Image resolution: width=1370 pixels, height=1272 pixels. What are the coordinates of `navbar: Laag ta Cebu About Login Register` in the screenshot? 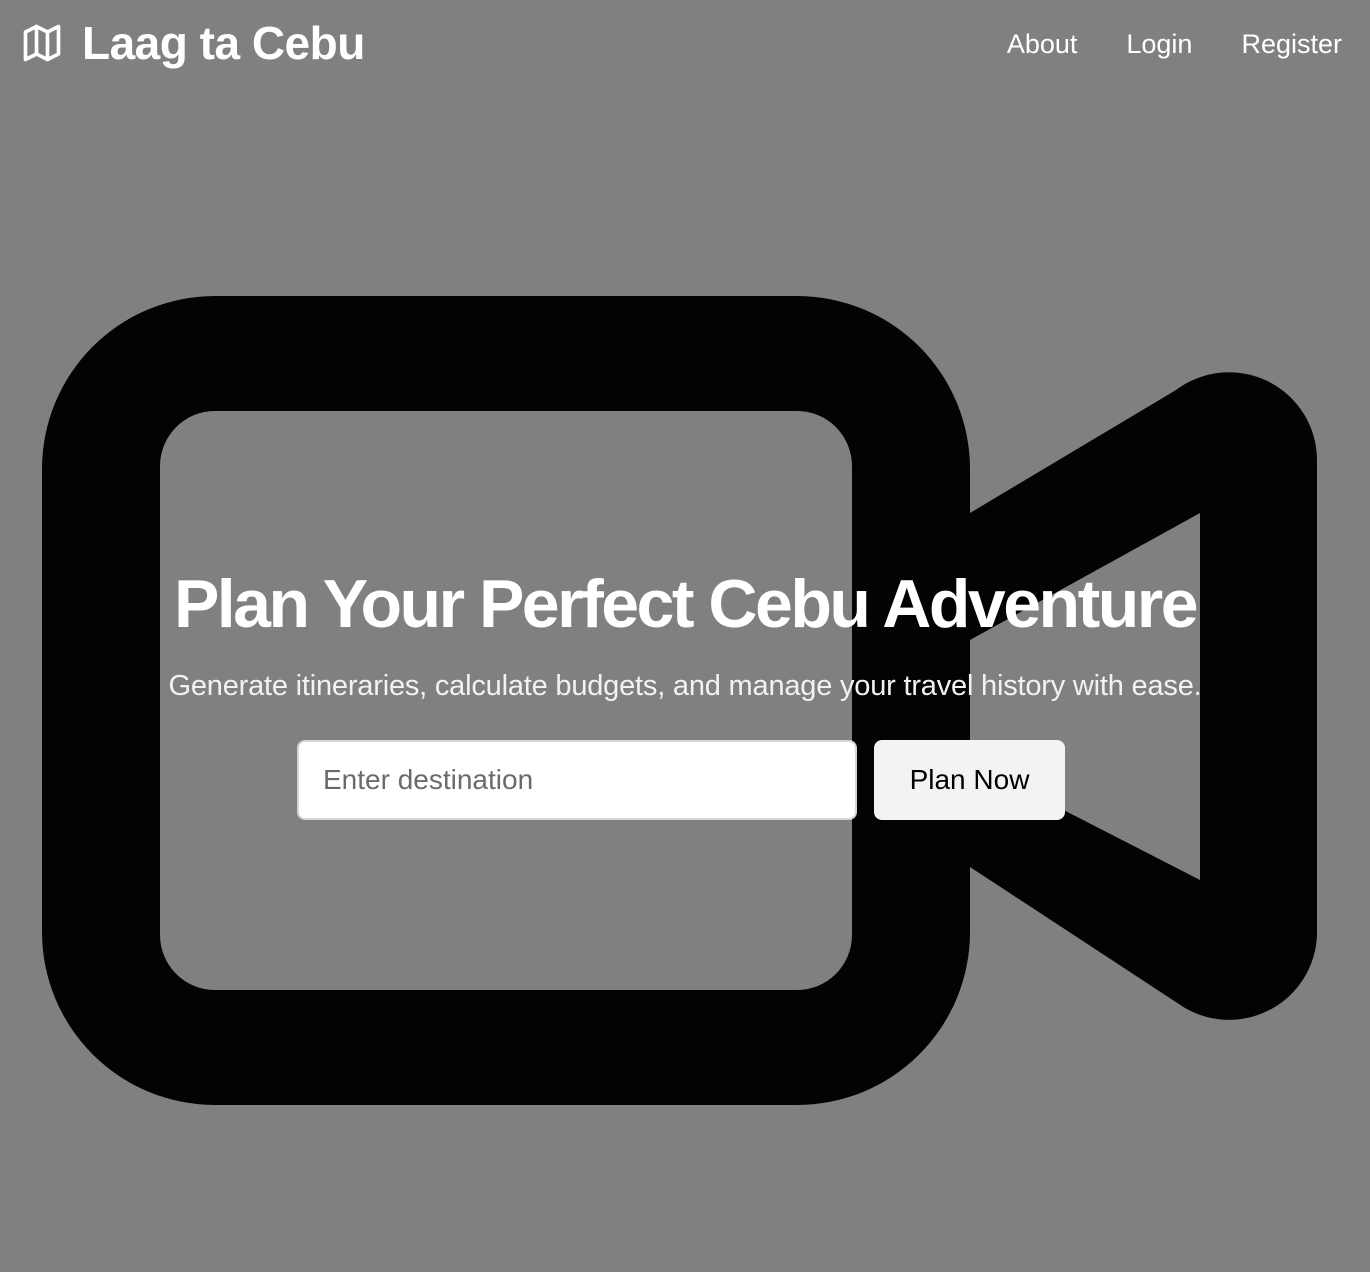 It's located at (685, 44).